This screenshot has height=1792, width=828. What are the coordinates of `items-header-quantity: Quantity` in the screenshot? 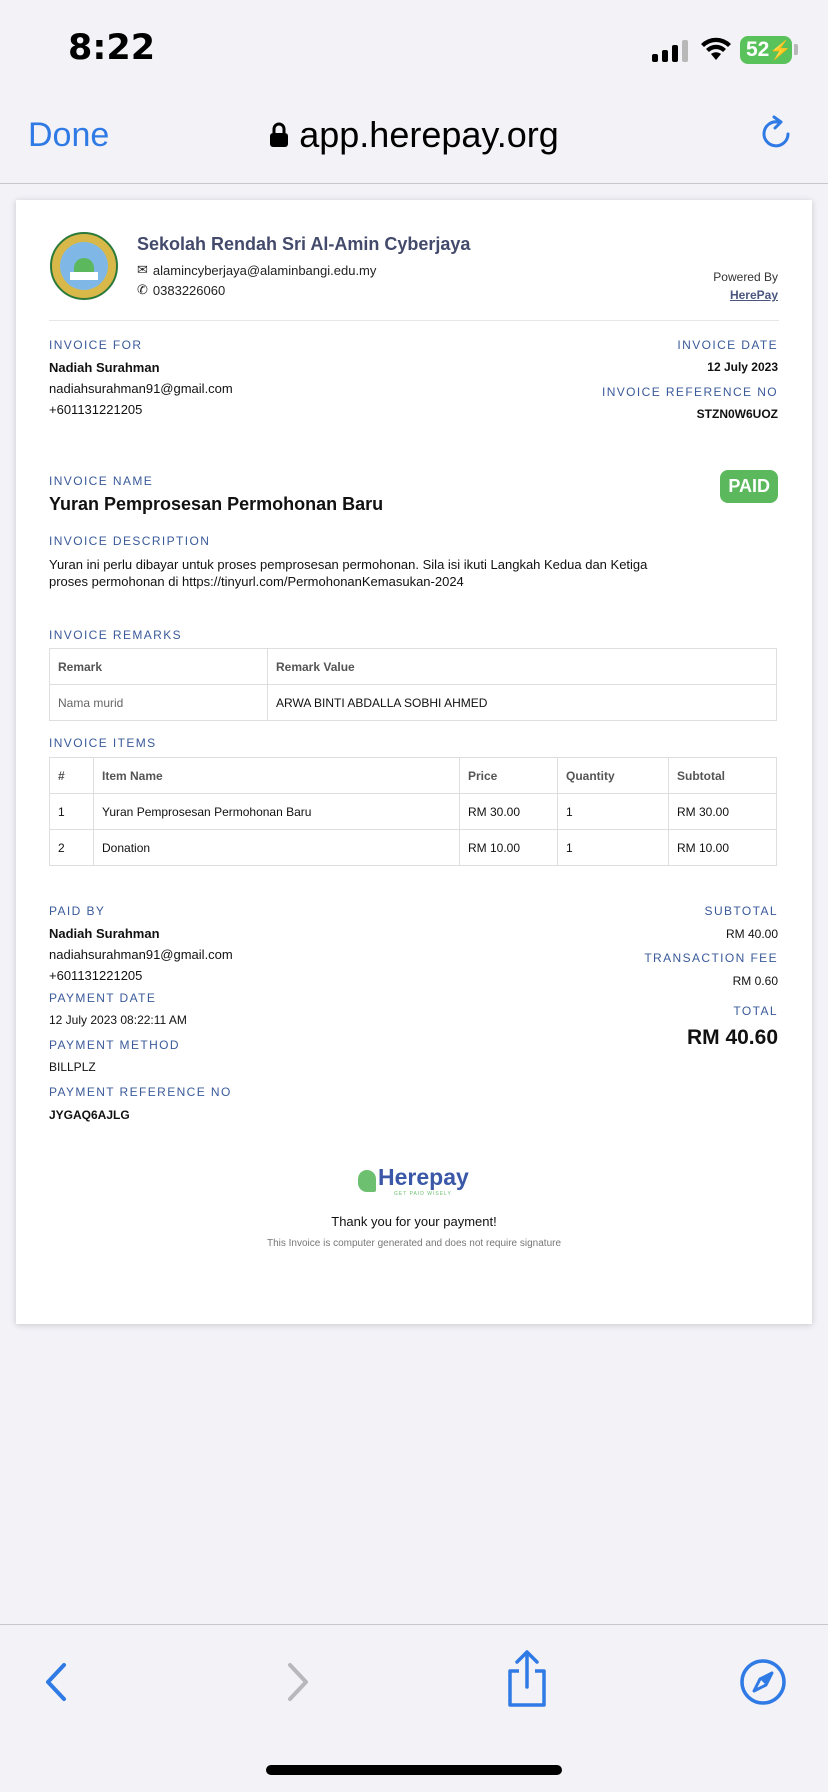 It's located at (613, 775).